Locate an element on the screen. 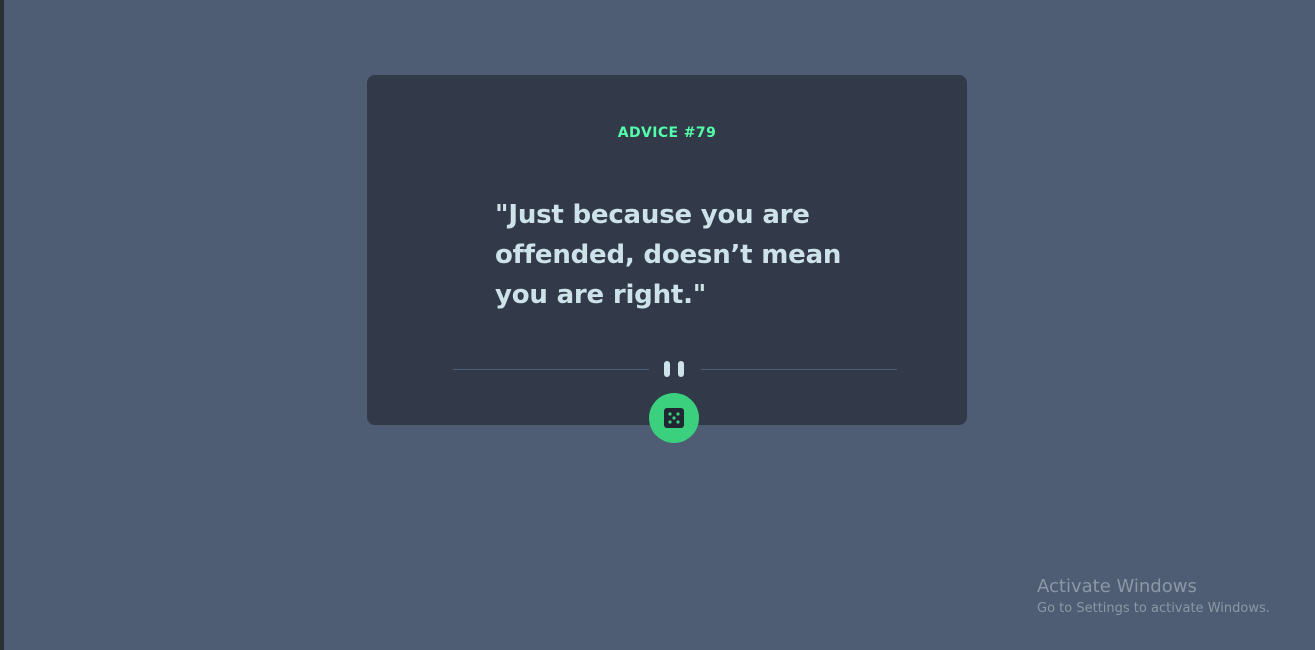  pause-icon is located at coordinates (675, 369).